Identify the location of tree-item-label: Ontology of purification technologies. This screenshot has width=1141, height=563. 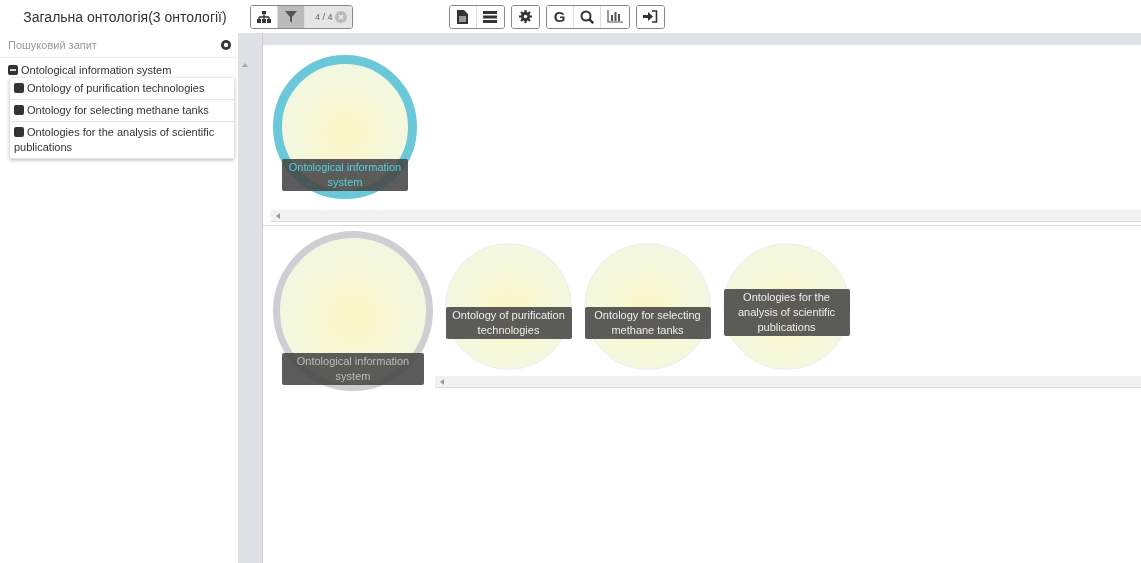
(109, 88).